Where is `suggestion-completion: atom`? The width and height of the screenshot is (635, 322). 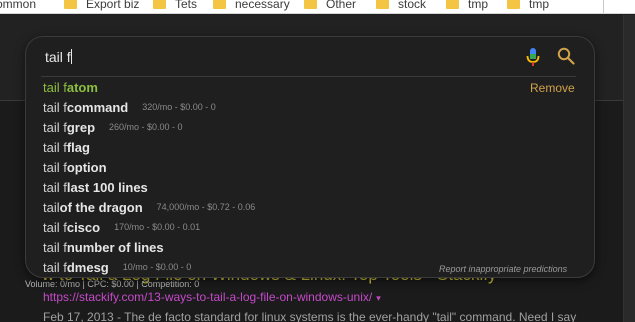
suggestion-completion: atom is located at coordinates (82, 87).